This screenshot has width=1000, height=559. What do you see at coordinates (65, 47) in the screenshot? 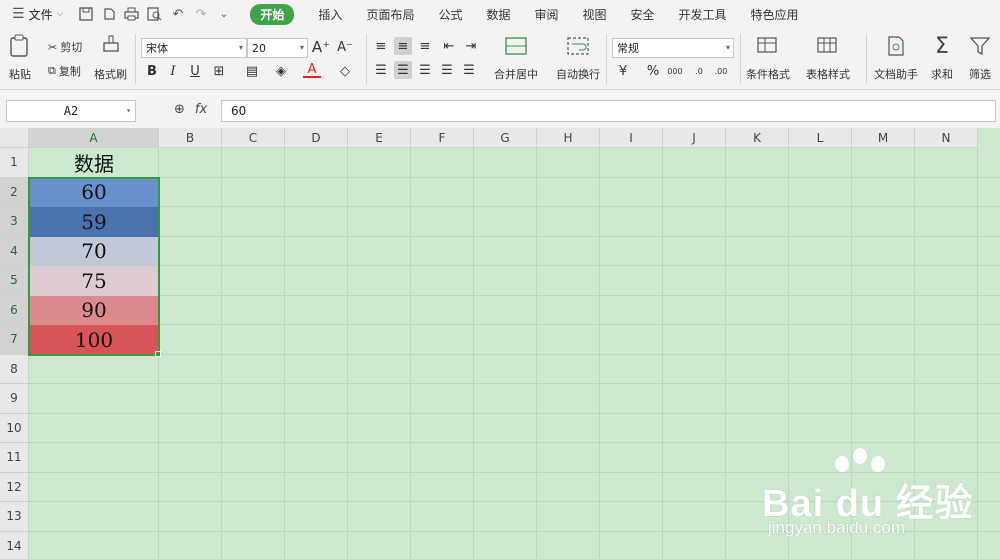
I see `cut-button: ✂ 剪切` at bounding box center [65, 47].